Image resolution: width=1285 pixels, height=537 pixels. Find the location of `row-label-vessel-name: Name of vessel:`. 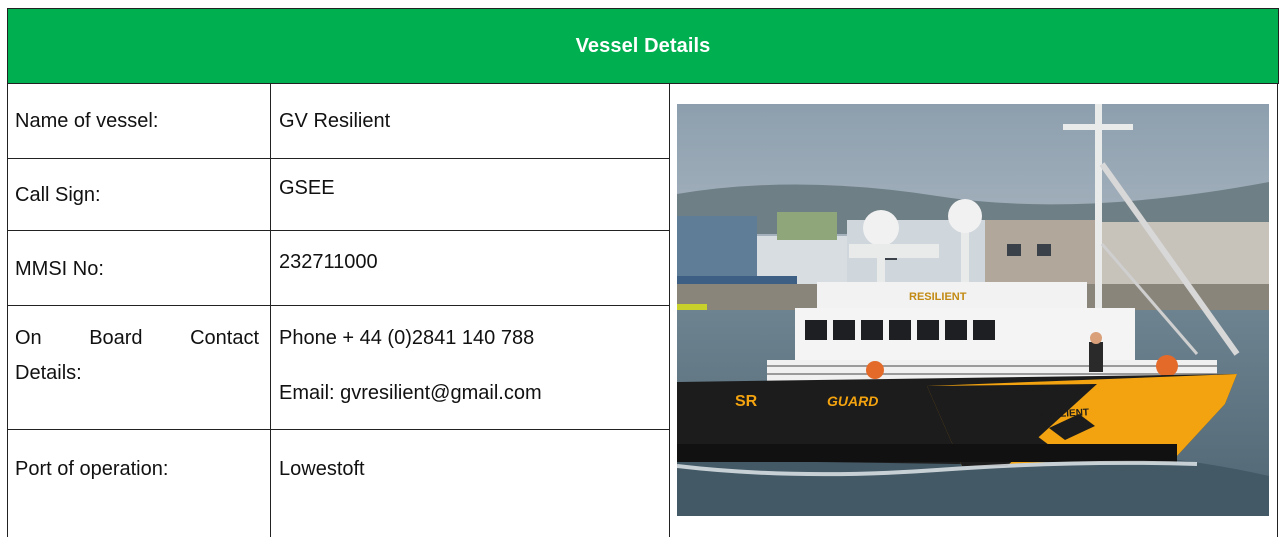

row-label-vessel-name: Name of vessel: is located at coordinates (87, 121).